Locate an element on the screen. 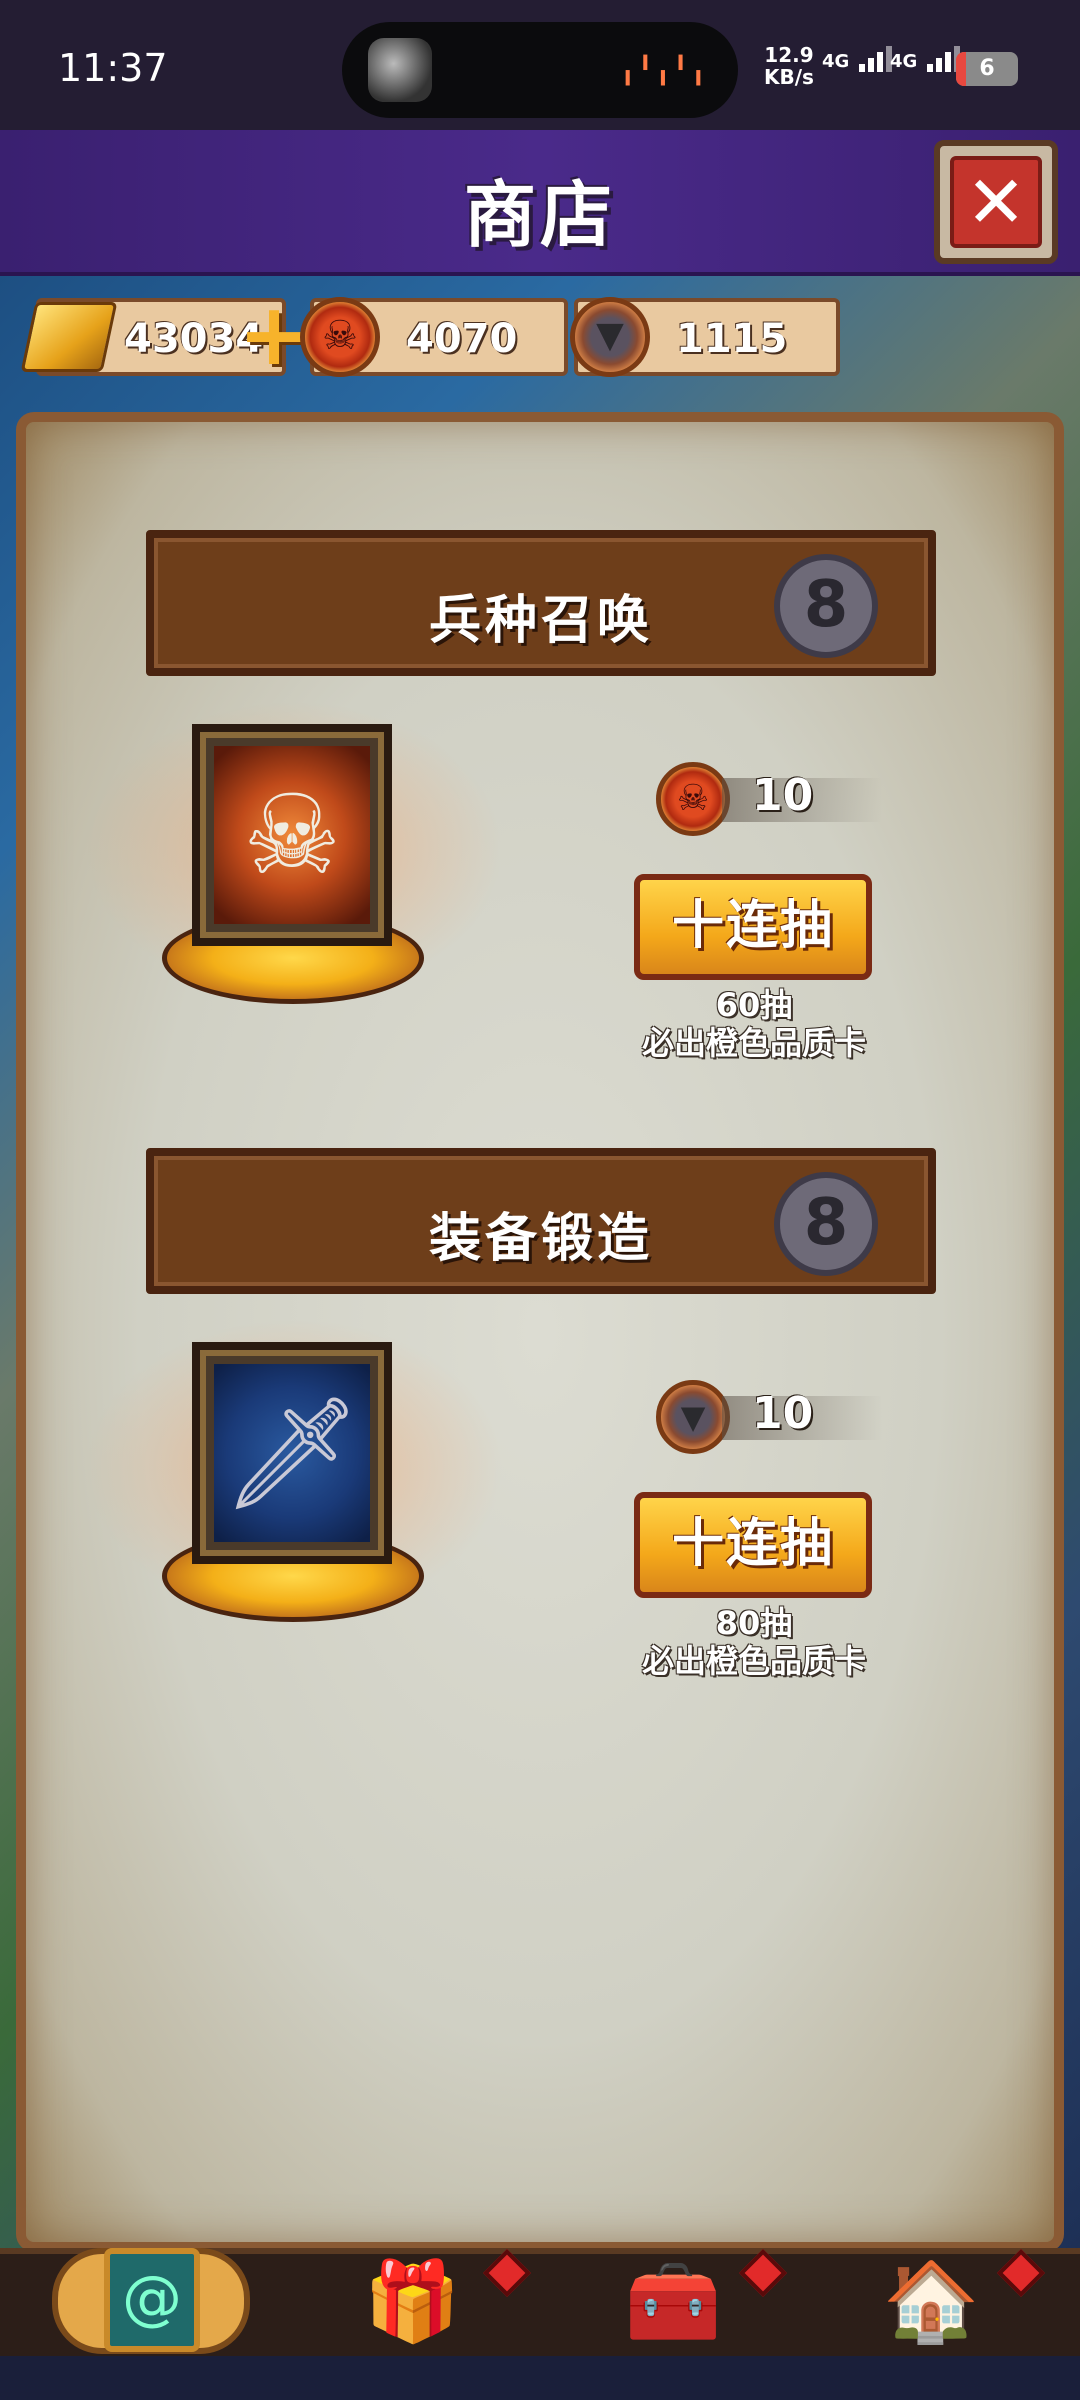  forge-banner: 装备锻造 8 is located at coordinates (541, 1221).